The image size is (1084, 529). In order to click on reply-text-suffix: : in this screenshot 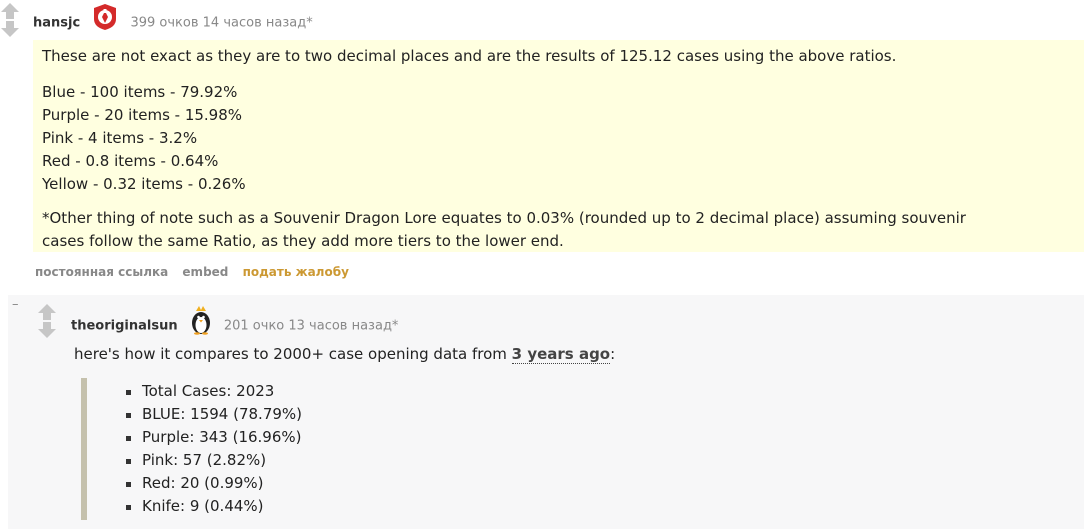, I will do `click(613, 354)`.